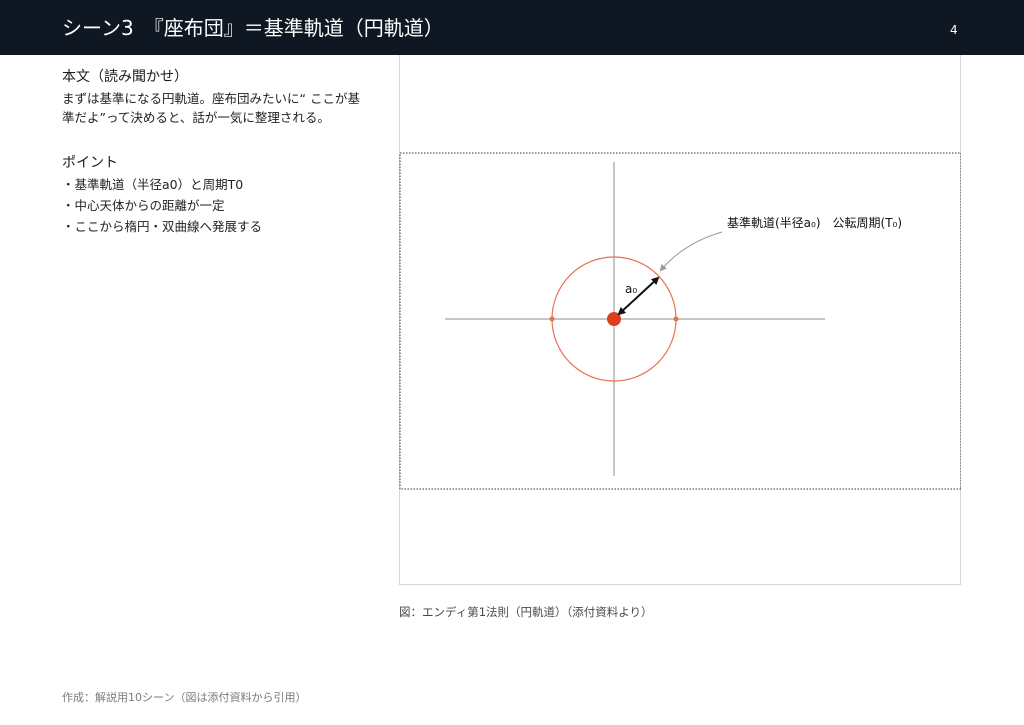 This screenshot has width=1024, height=725. I want to click on annotation-leader, so click(691, 251).